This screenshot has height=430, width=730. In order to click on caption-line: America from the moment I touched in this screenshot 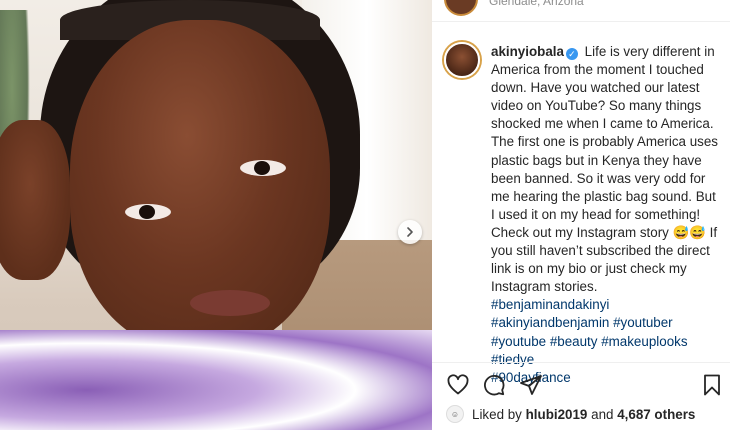, I will do `click(597, 70)`.